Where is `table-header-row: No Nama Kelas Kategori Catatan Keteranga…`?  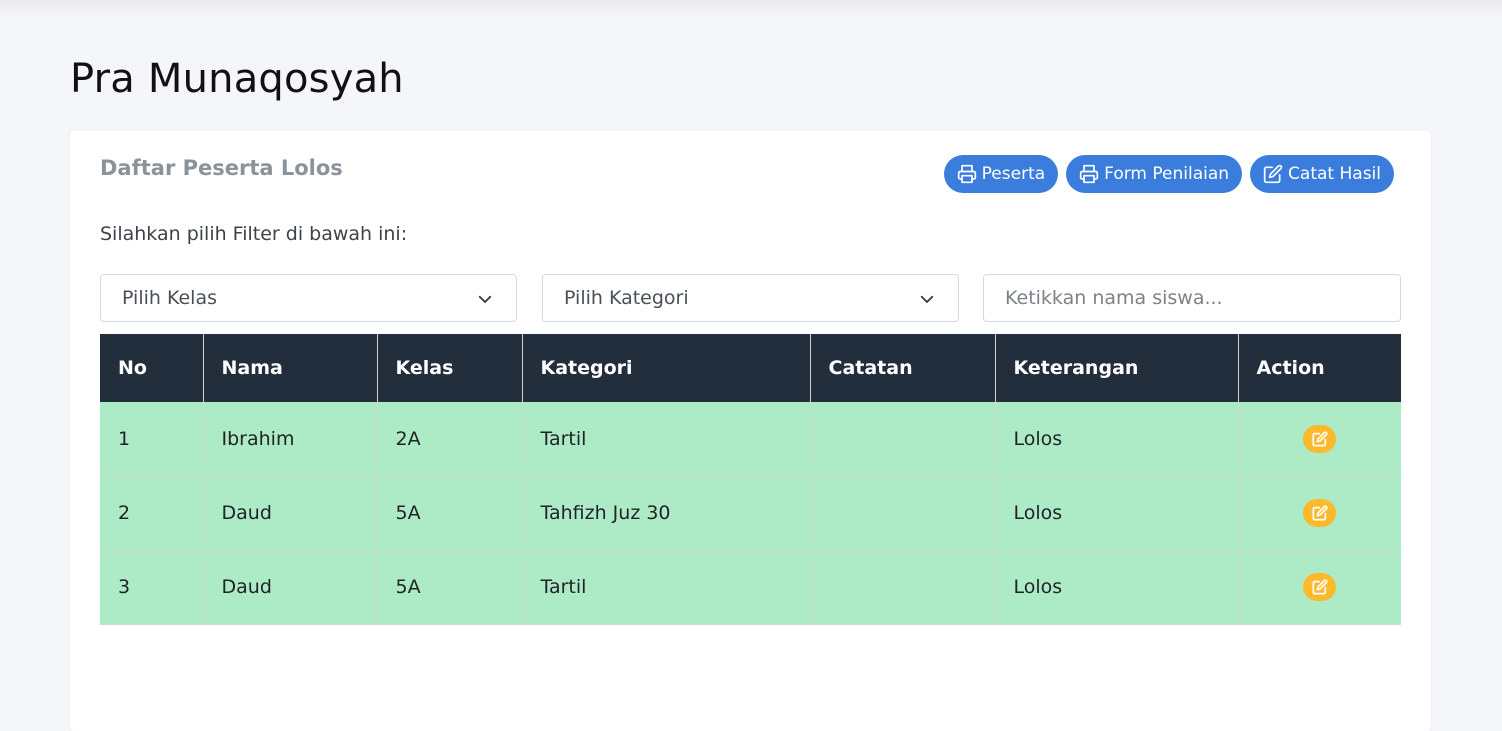 table-header-row: No Nama Kelas Kategori Catatan Keteranga… is located at coordinates (750, 368).